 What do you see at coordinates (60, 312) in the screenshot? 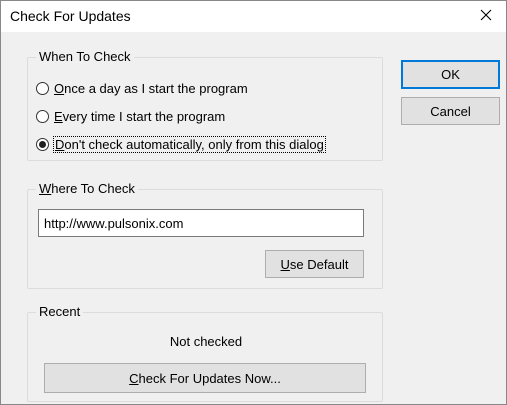
I see `recent-legend: Recent` at bounding box center [60, 312].